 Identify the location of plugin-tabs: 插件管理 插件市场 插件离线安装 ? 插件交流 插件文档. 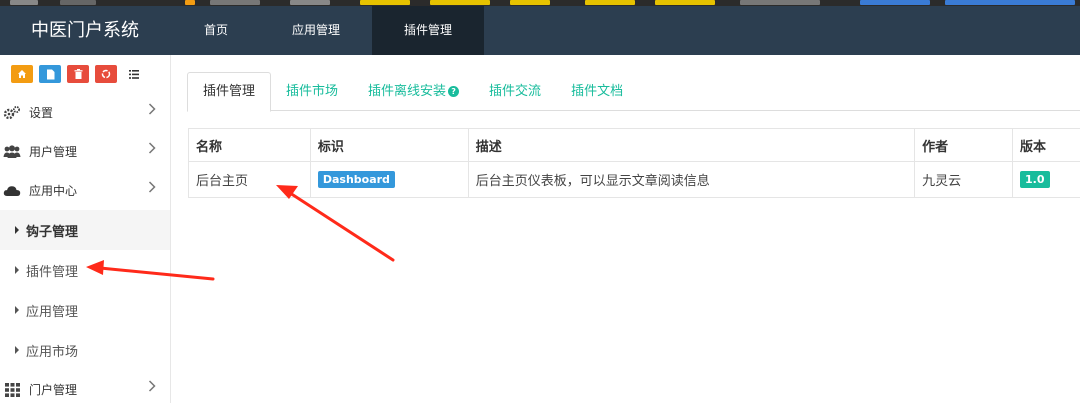
(633, 91).